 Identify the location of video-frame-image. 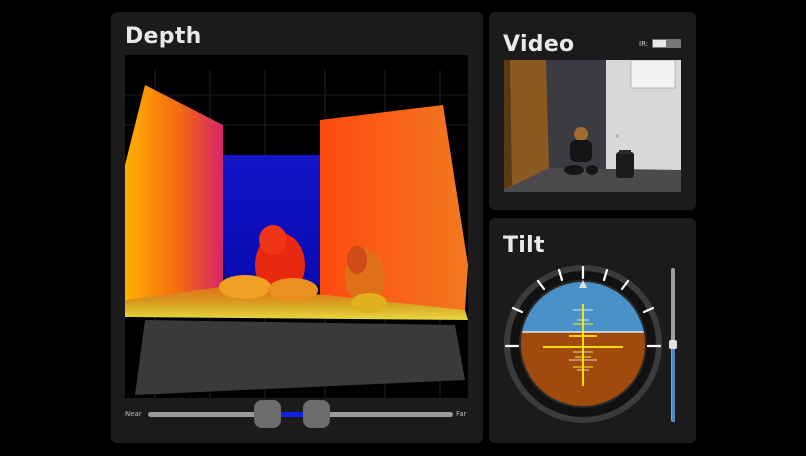
(592, 126).